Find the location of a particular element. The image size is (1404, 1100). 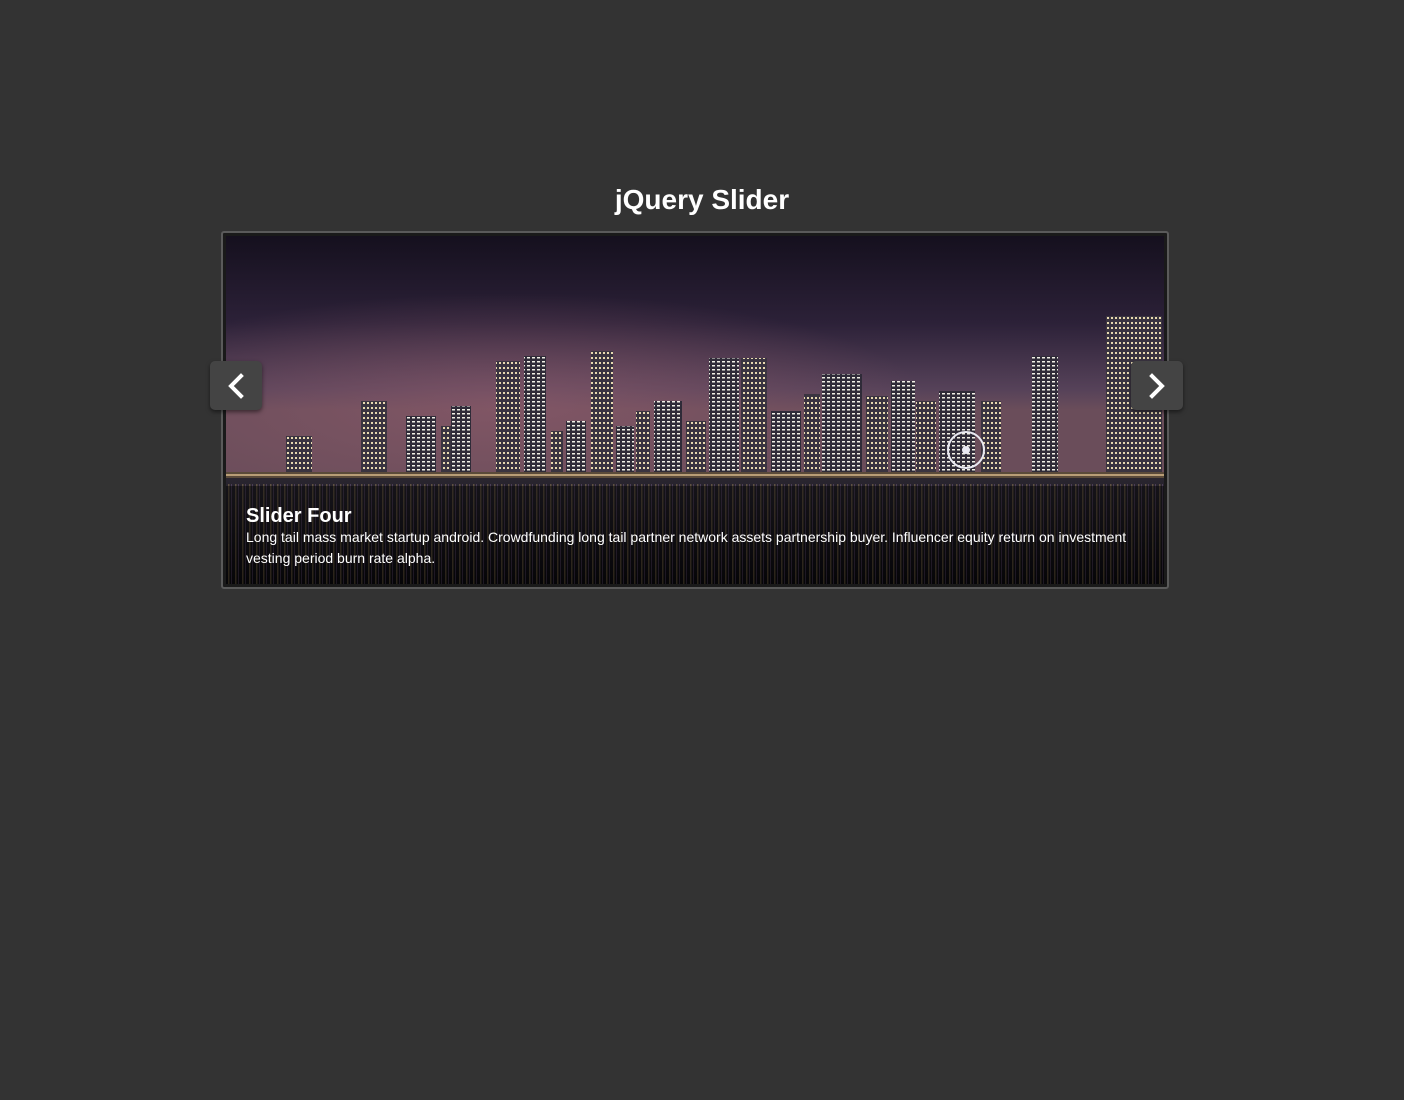

prev-slide-button is located at coordinates (236, 385).